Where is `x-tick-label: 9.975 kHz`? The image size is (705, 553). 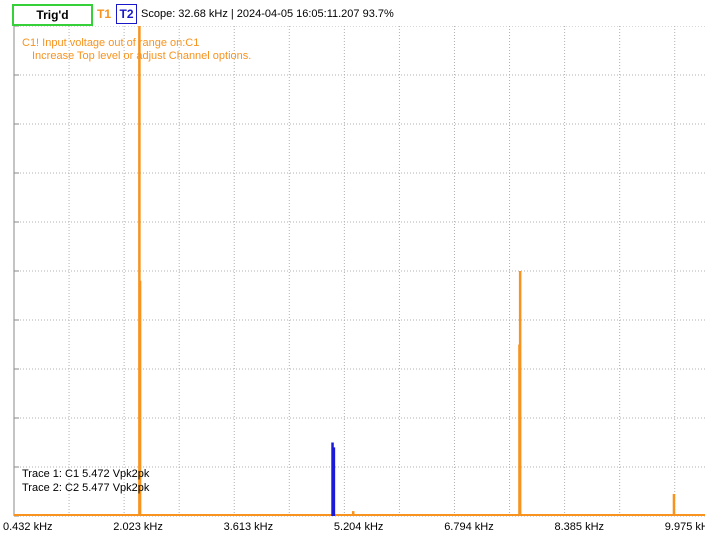
x-tick-label: 9.975 kHz is located at coordinates (684, 527).